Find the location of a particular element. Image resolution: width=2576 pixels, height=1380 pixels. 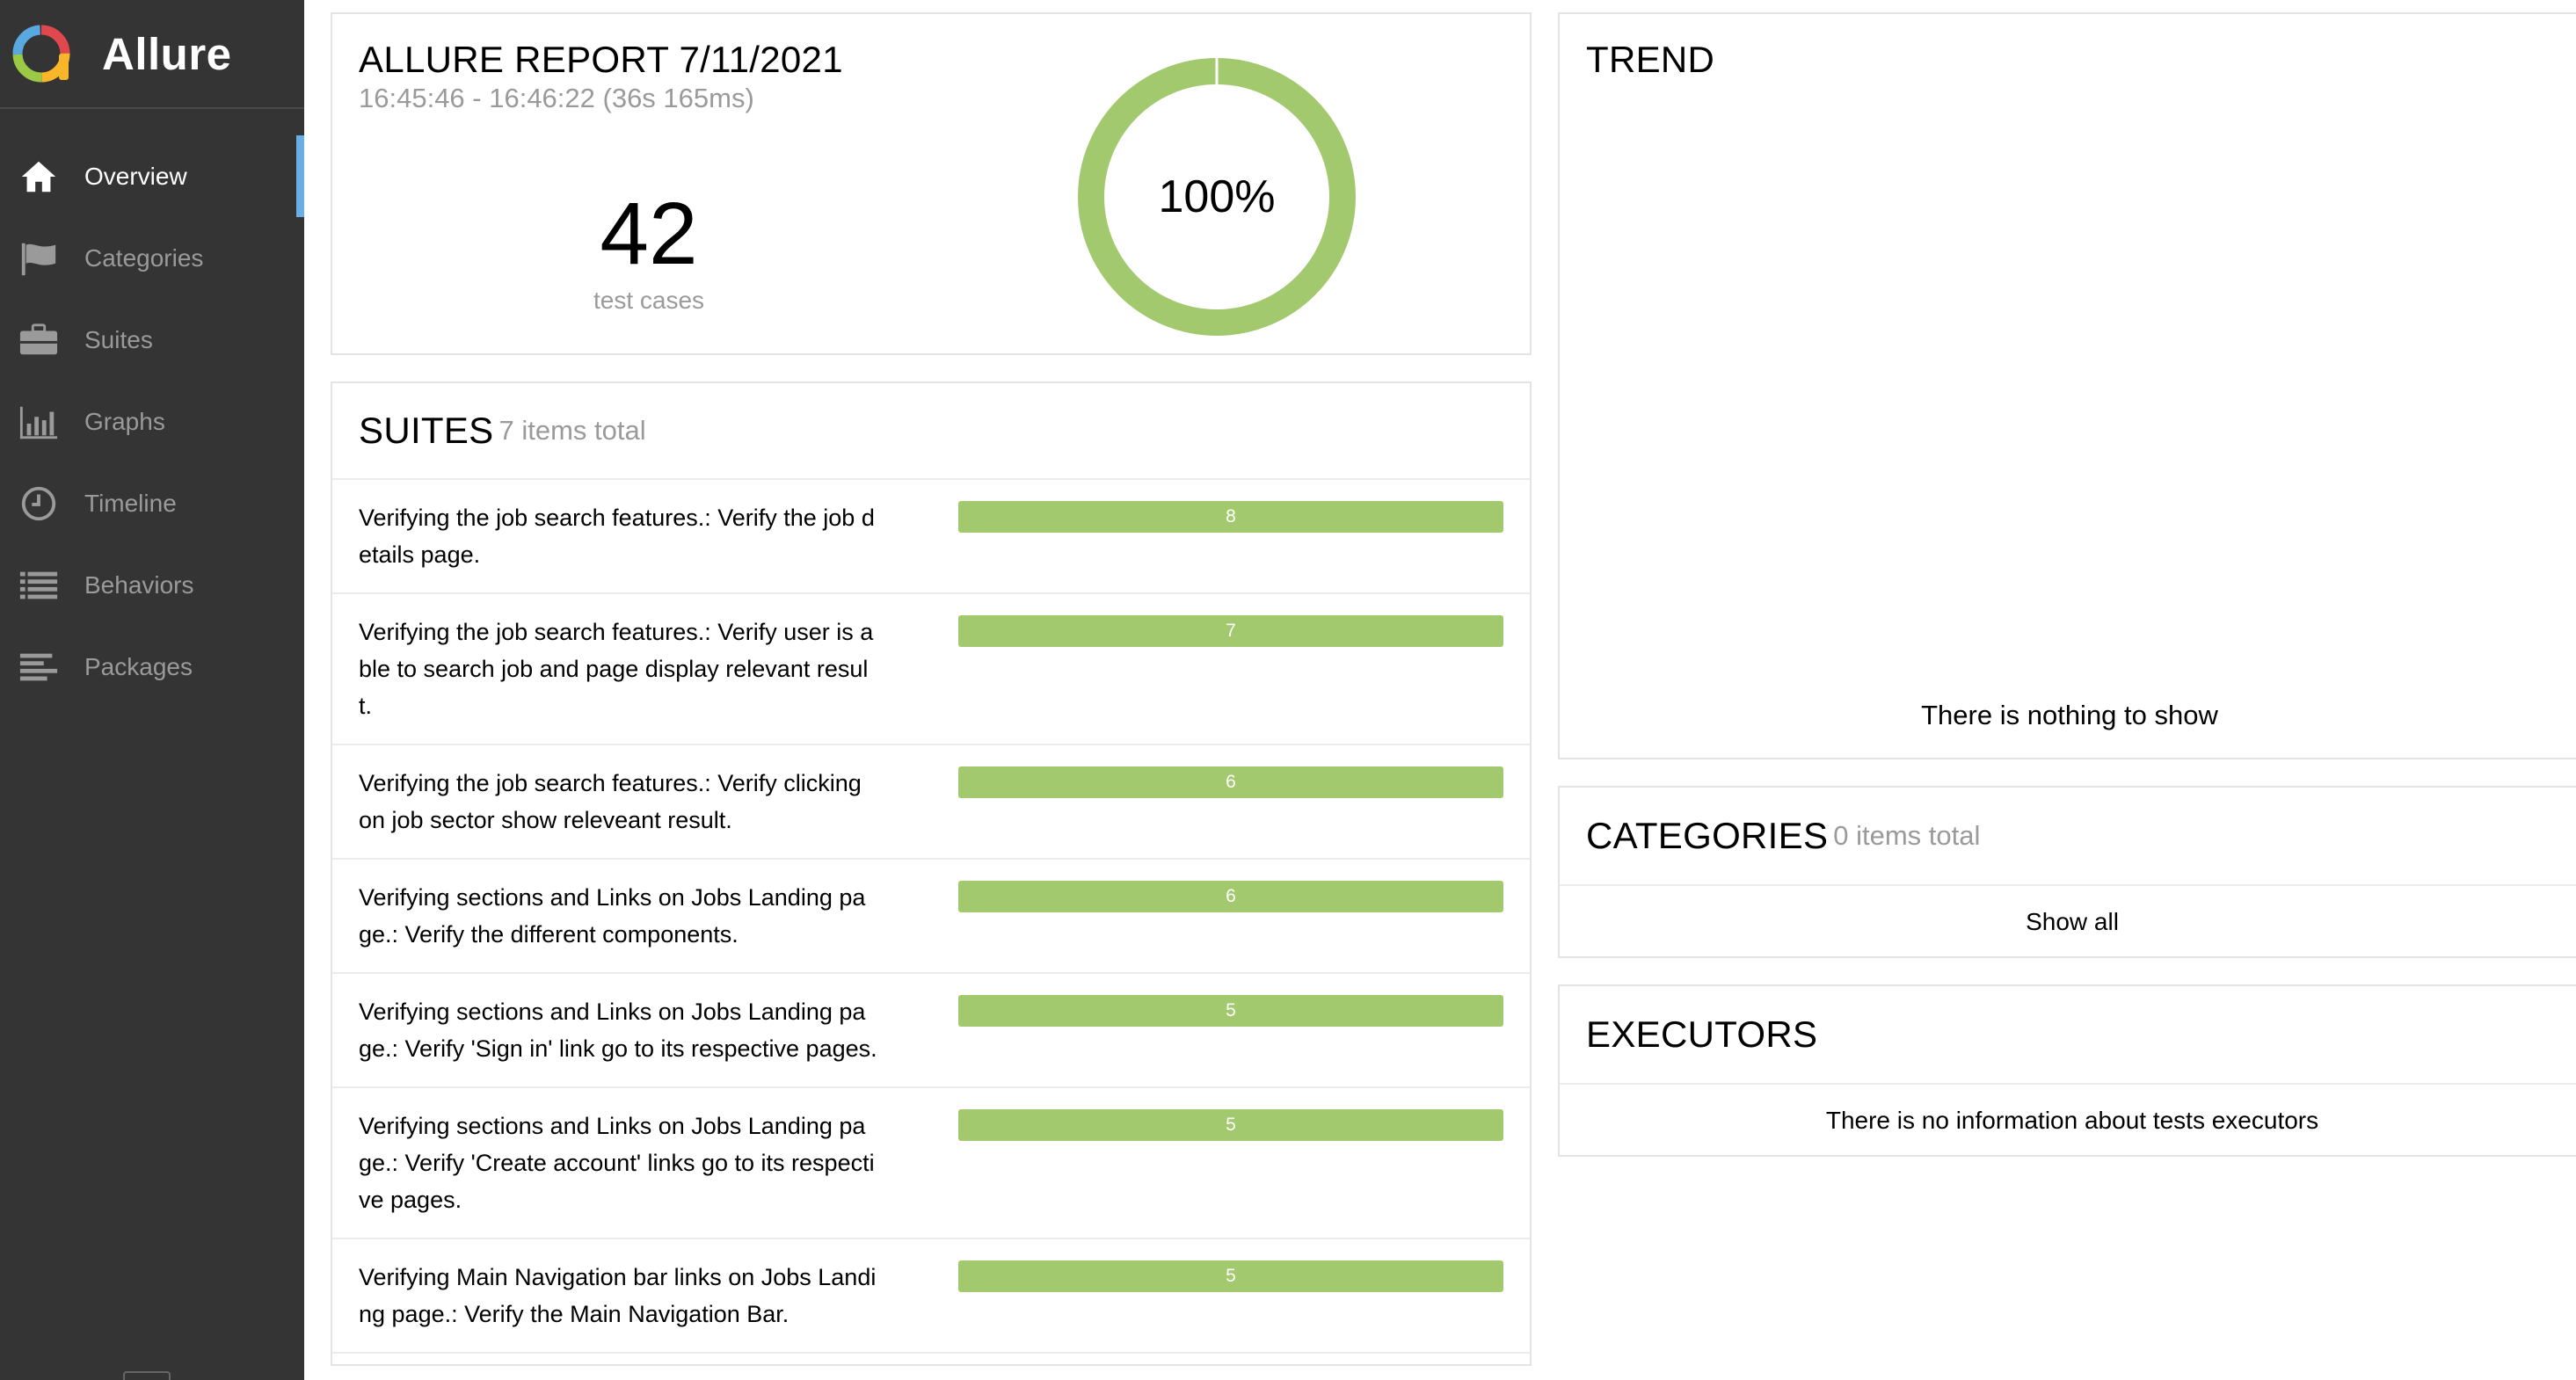

categories-widget: CATEGORIES 0 items total Show all is located at coordinates (2067, 872).